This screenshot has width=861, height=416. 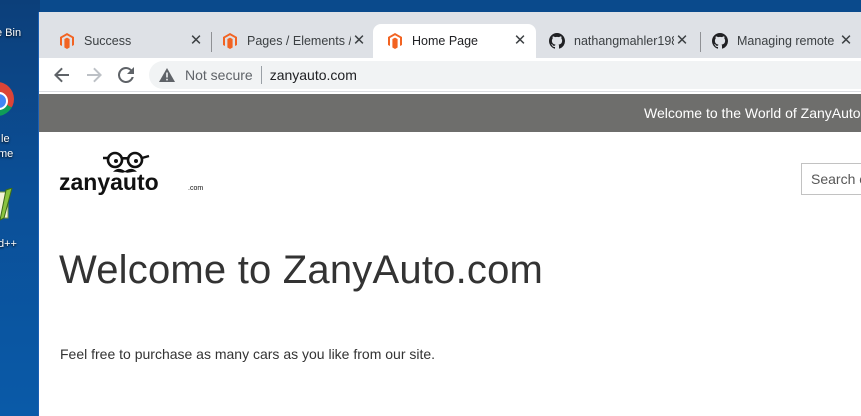 What do you see at coordinates (8, 244) in the screenshot?
I see `notepad-label: d++` at bounding box center [8, 244].